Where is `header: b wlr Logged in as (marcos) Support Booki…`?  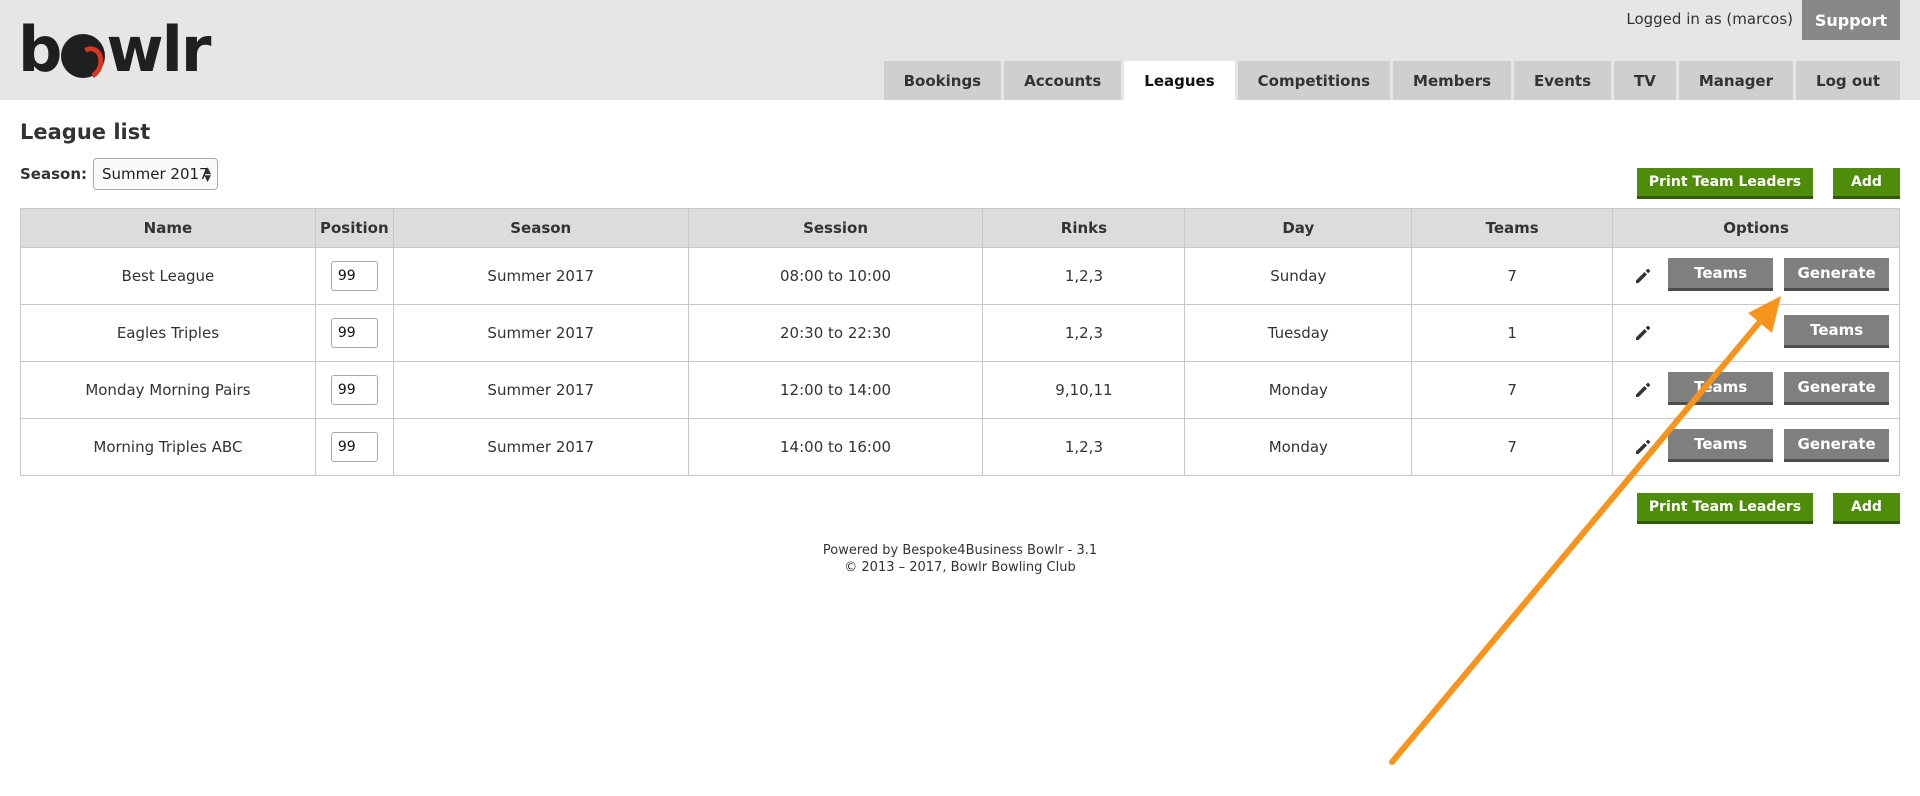 header: b wlr Logged in as (marcos) Support Booki… is located at coordinates (960, 50).